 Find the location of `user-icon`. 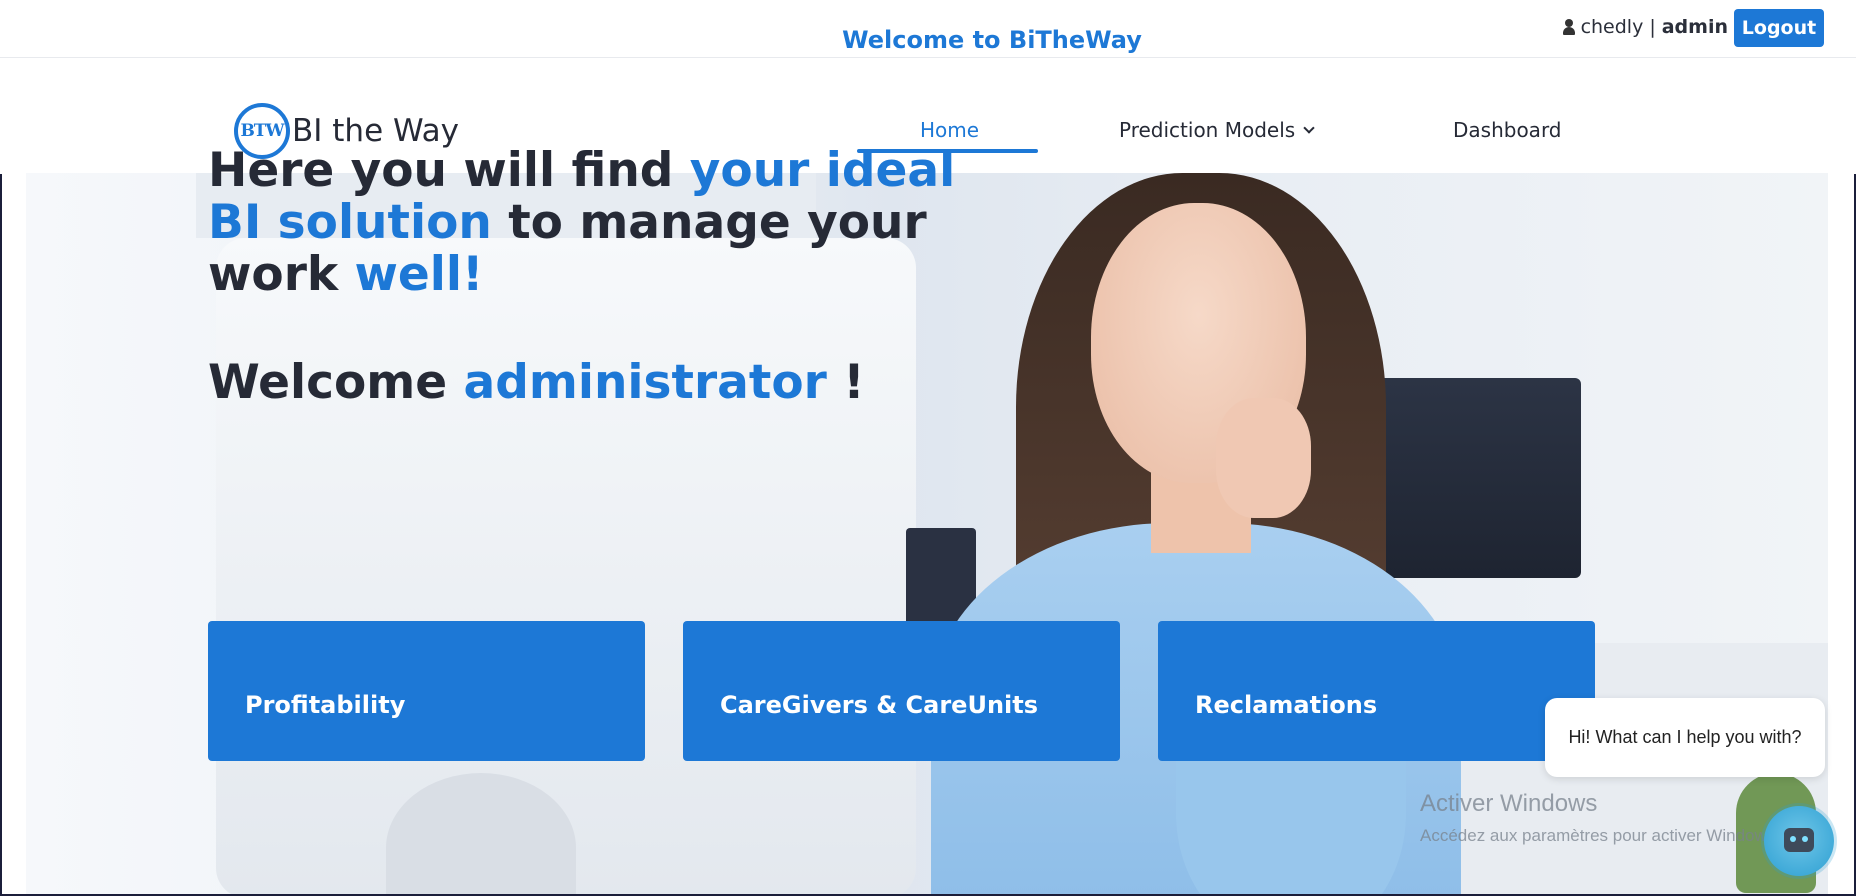

user-icon is located at coordinates (1568, 27).